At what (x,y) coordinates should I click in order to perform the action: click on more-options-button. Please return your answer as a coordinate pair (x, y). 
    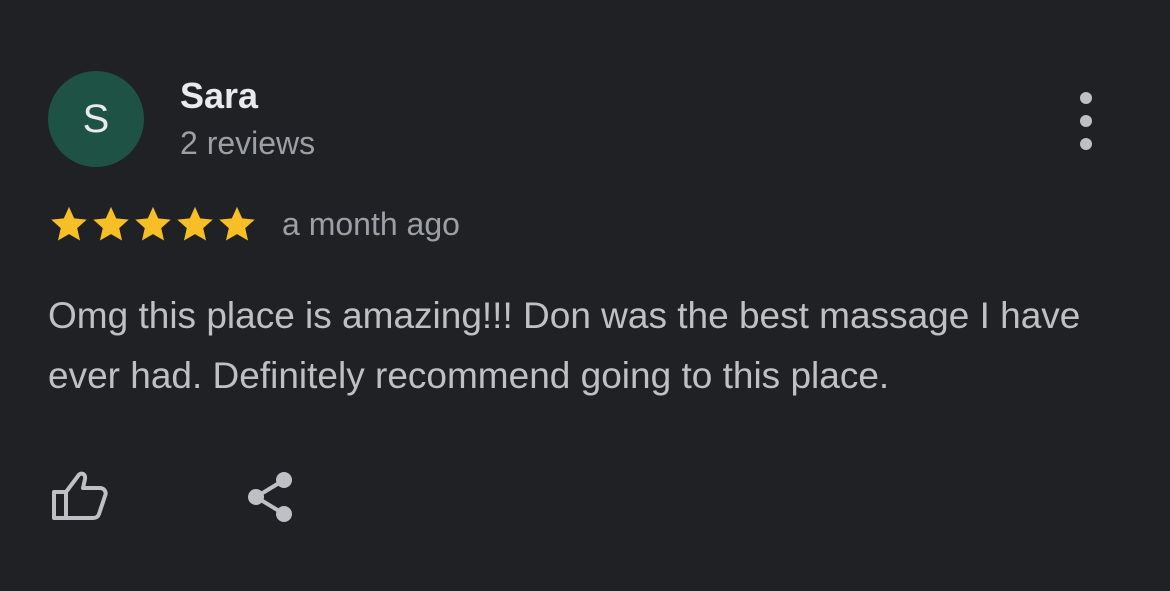
    Looking at the image, I should click on (1086, 121).